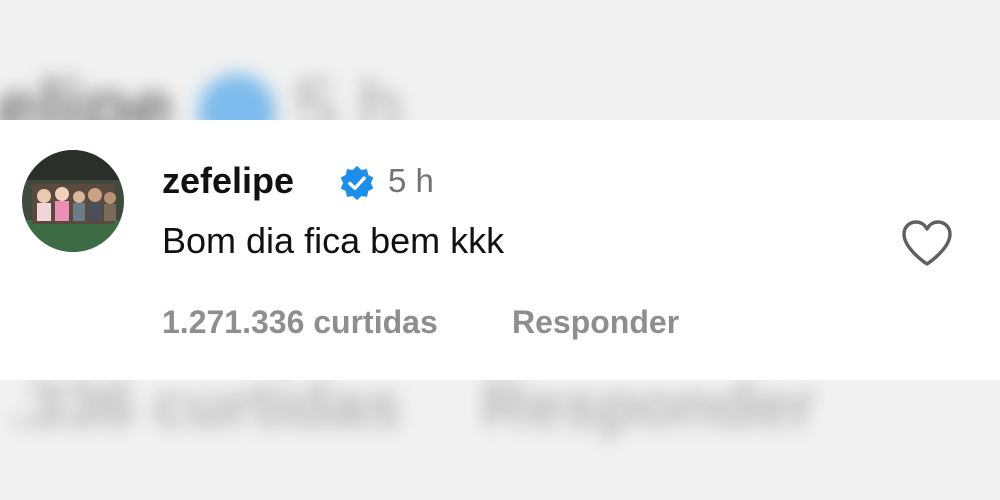  Describe the element at coordinates (927, 243) in the screenshot. I see `heart-icon` at that location.